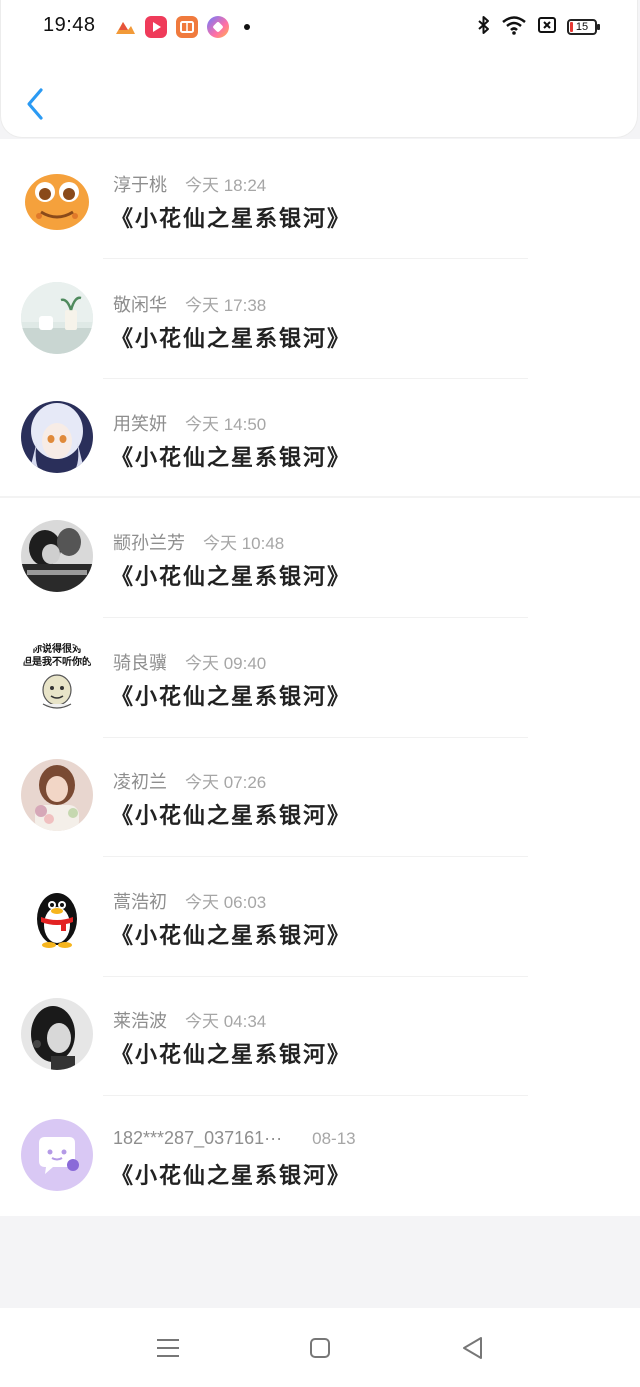 The height and width of the screenshot is (1387, 640). What do you see at coordinates (156, 27) in the screenshot?
I see `video-app-icon` at bounding box center [156, 27].